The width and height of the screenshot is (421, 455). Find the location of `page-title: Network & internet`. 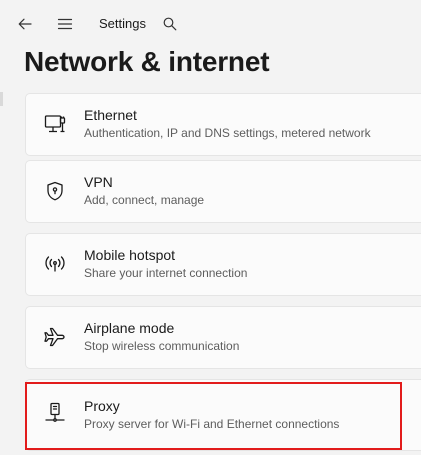

page-title: Network & internet is located at coordinates (147, 61).